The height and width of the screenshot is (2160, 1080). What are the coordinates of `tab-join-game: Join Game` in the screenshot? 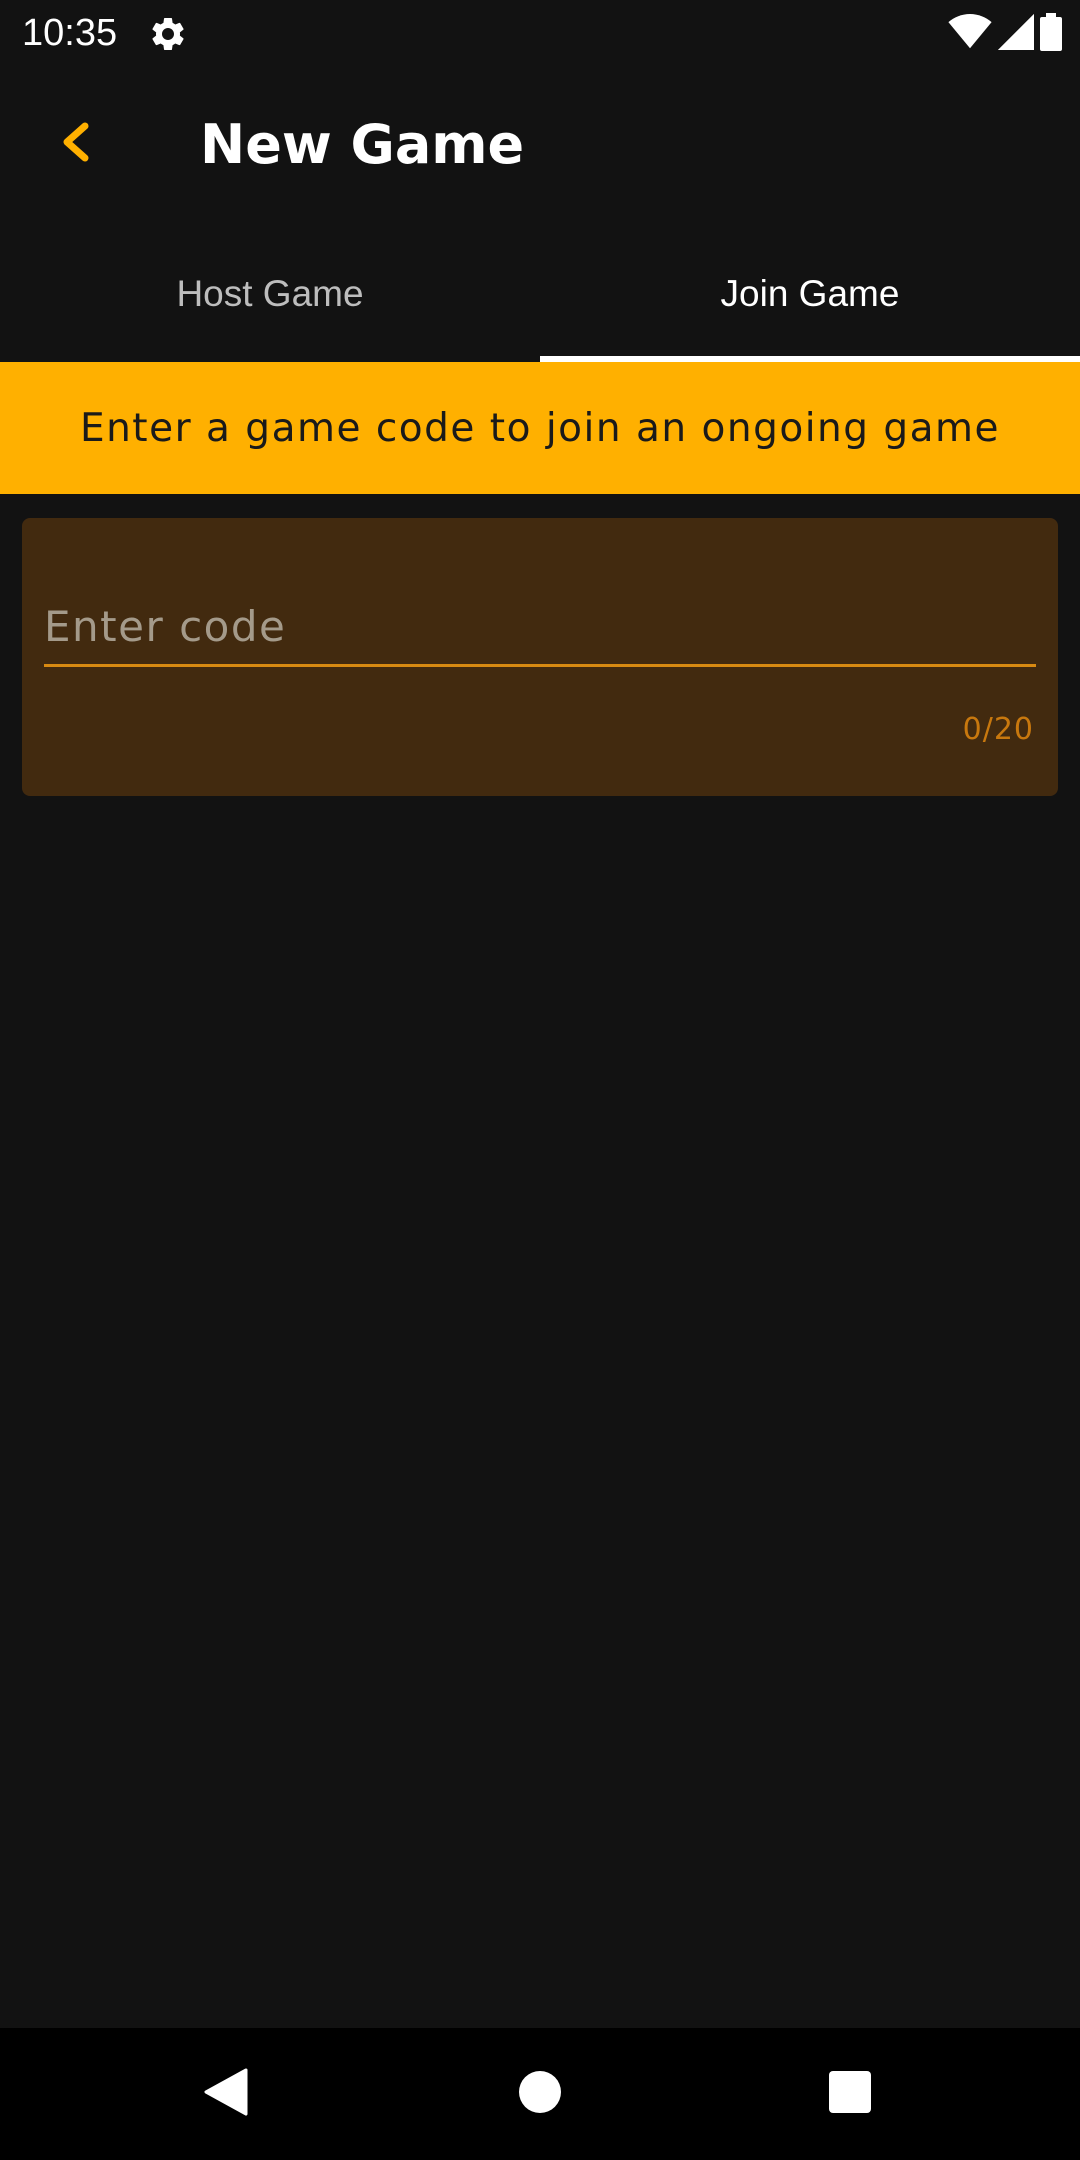 It's located at (810, 294).